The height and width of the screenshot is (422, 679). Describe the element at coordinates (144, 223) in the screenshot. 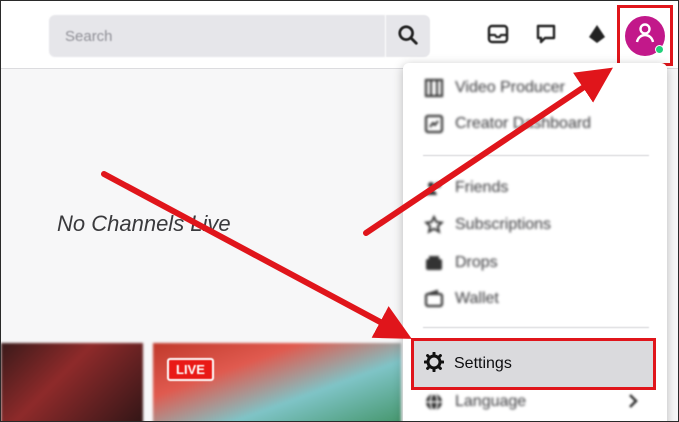

I see `empty-state-message: No Channels Live` at that location.